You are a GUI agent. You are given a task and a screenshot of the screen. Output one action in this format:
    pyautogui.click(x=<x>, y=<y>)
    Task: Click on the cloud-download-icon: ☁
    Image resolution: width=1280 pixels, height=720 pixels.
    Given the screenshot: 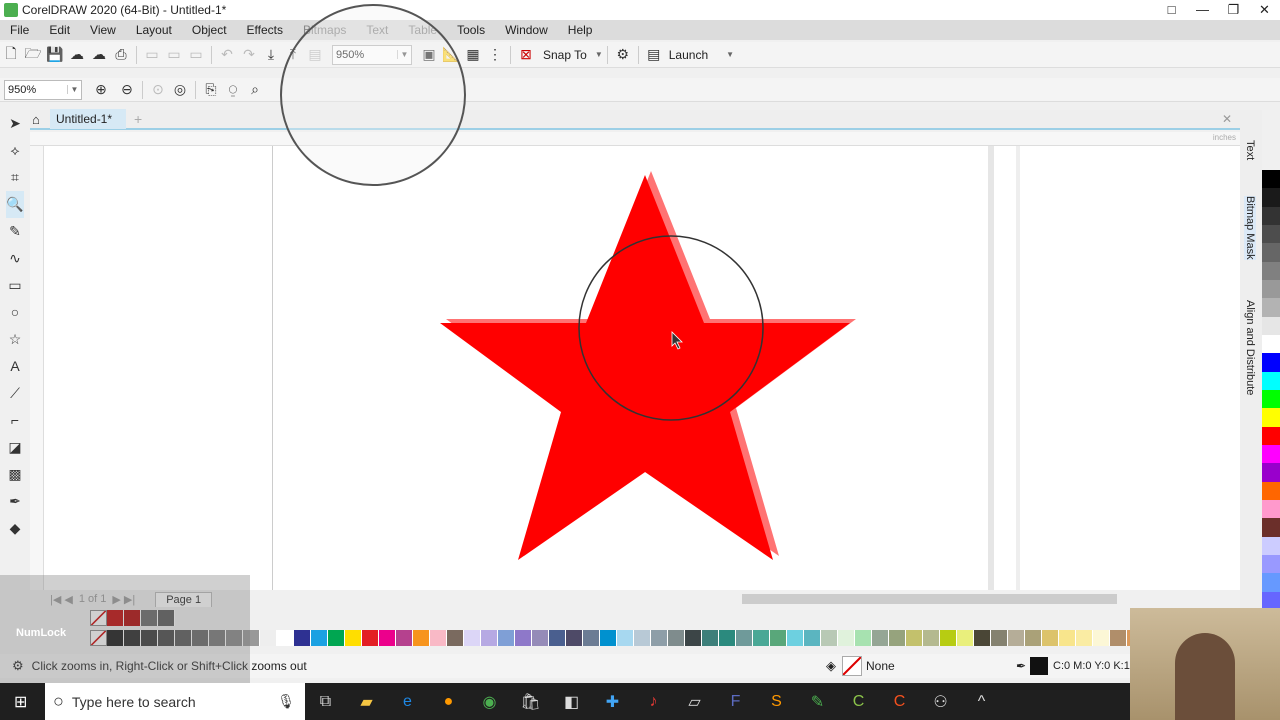 What is the action you would take?
    pyautogui.click(x=77, y=54)
    